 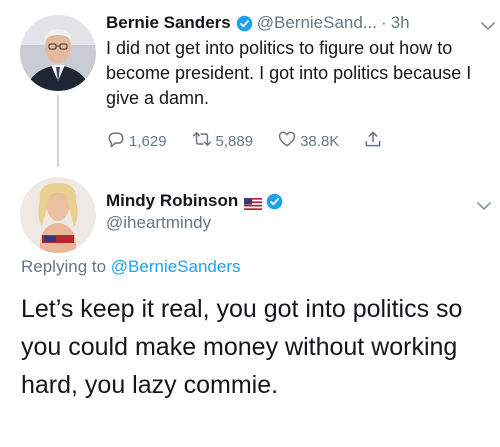 I want to click on reply-button: 1,629, so click(x=136, y=141).